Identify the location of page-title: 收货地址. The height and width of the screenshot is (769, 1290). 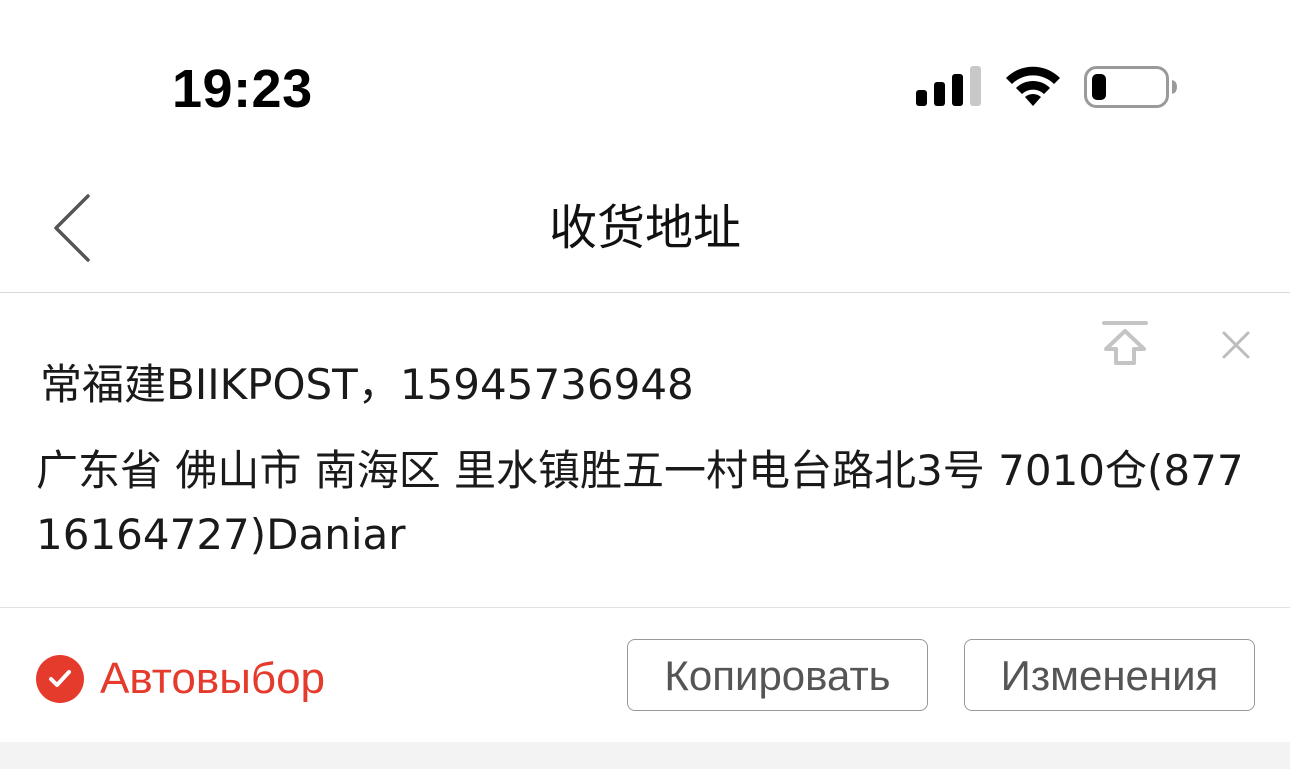
(644, 228).